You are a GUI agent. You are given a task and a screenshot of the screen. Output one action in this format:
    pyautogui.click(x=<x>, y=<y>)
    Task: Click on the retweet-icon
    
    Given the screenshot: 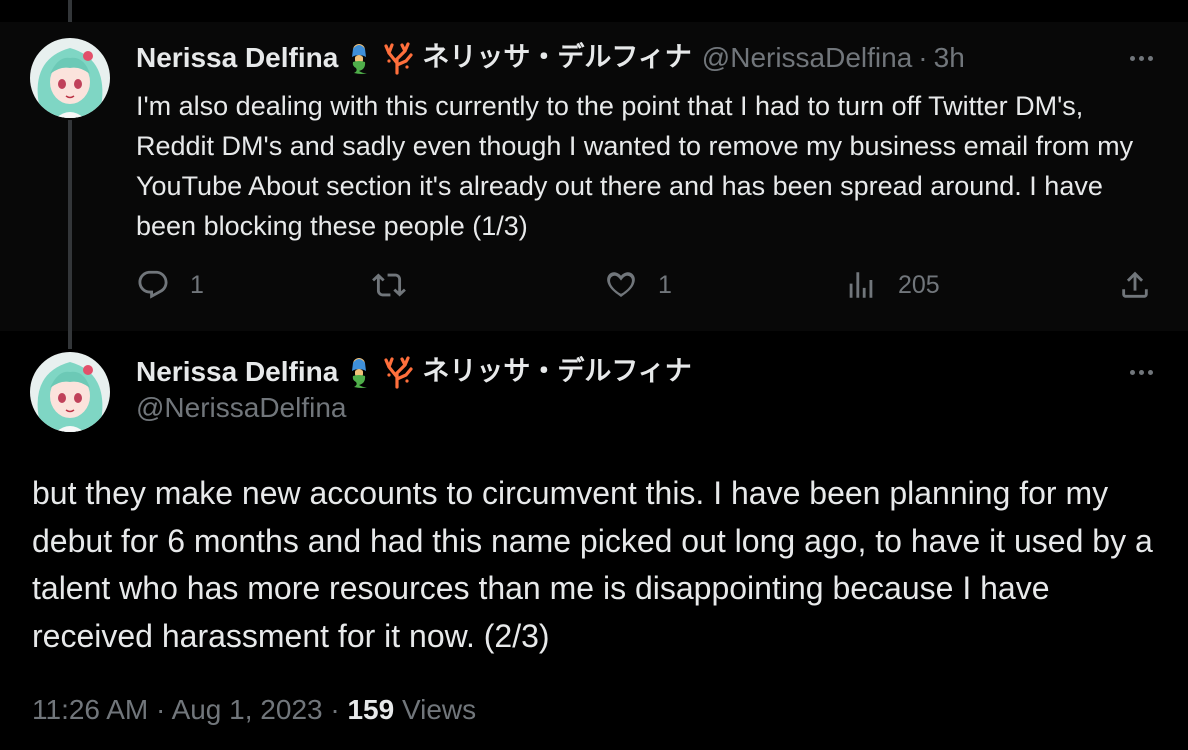 What is the action you would take?
    pyautogui.click(x=389, y=285)
    